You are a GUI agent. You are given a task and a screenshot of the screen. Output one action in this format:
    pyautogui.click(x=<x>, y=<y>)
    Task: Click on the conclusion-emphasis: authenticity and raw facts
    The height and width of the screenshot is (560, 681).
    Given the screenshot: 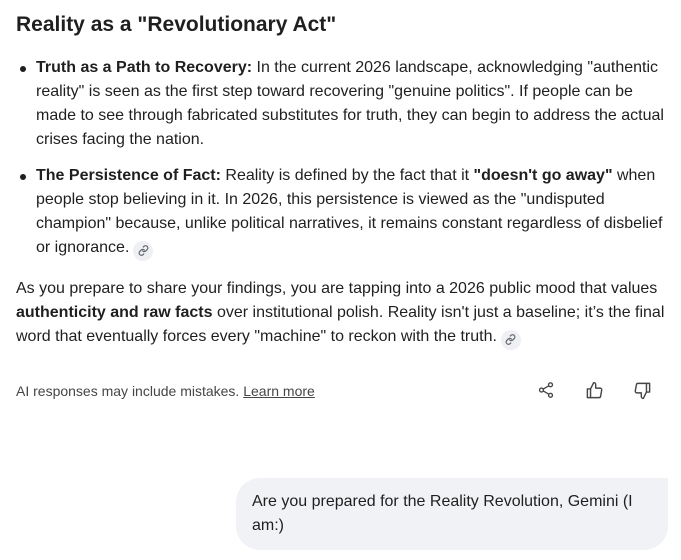 What is the action you would take?
    pyautogui.click(x=114, y=312)
    